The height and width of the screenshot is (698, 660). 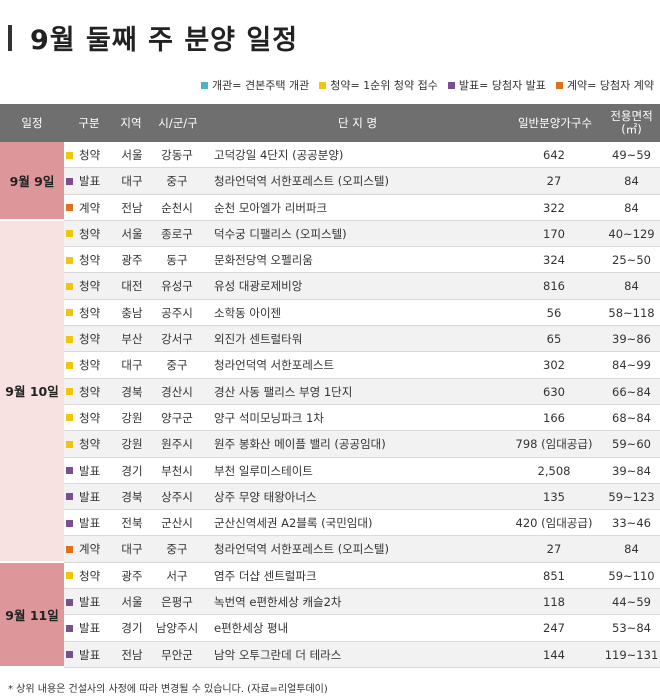 I want to click on area-cell: 84, so click(x=631, y=549).